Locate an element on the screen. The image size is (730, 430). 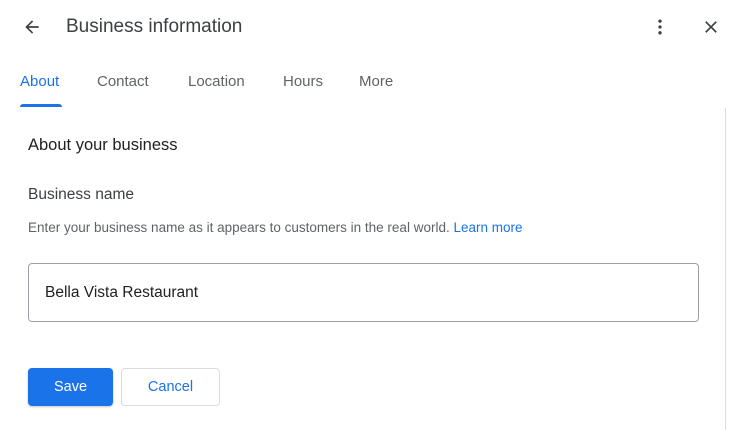
business-name-label: Business name is located at coordinates (81, 194).